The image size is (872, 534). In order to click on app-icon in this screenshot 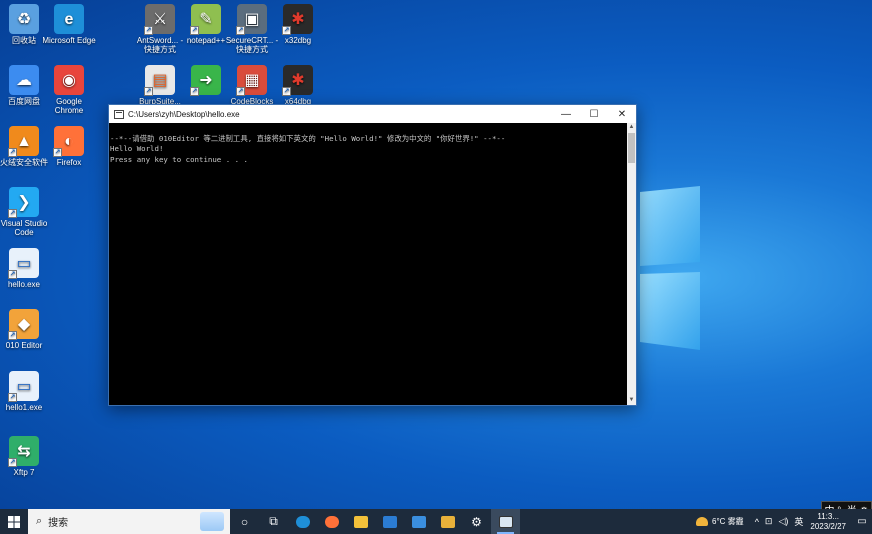, I will do `click(447, 521)`.